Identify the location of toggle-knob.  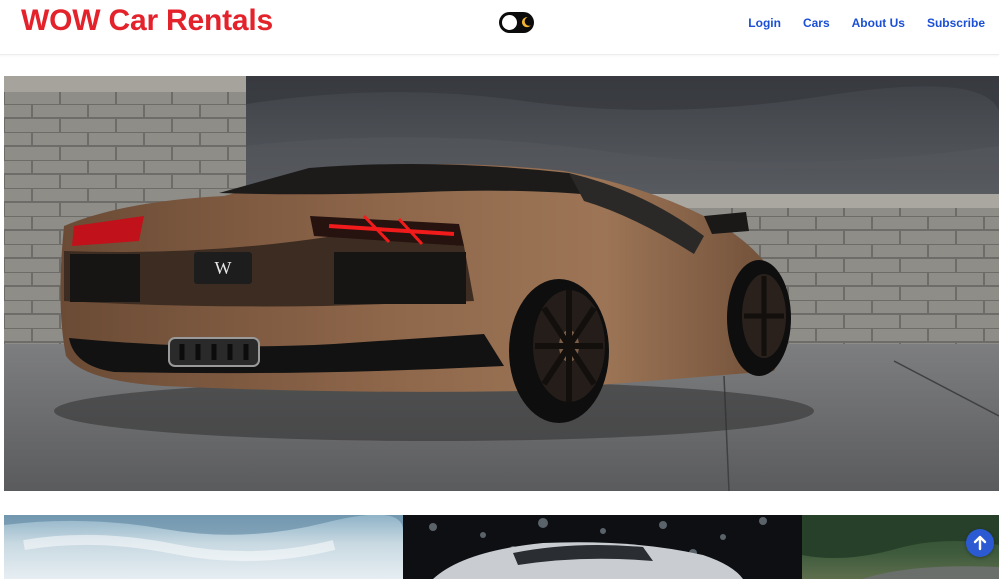
(509, 22).